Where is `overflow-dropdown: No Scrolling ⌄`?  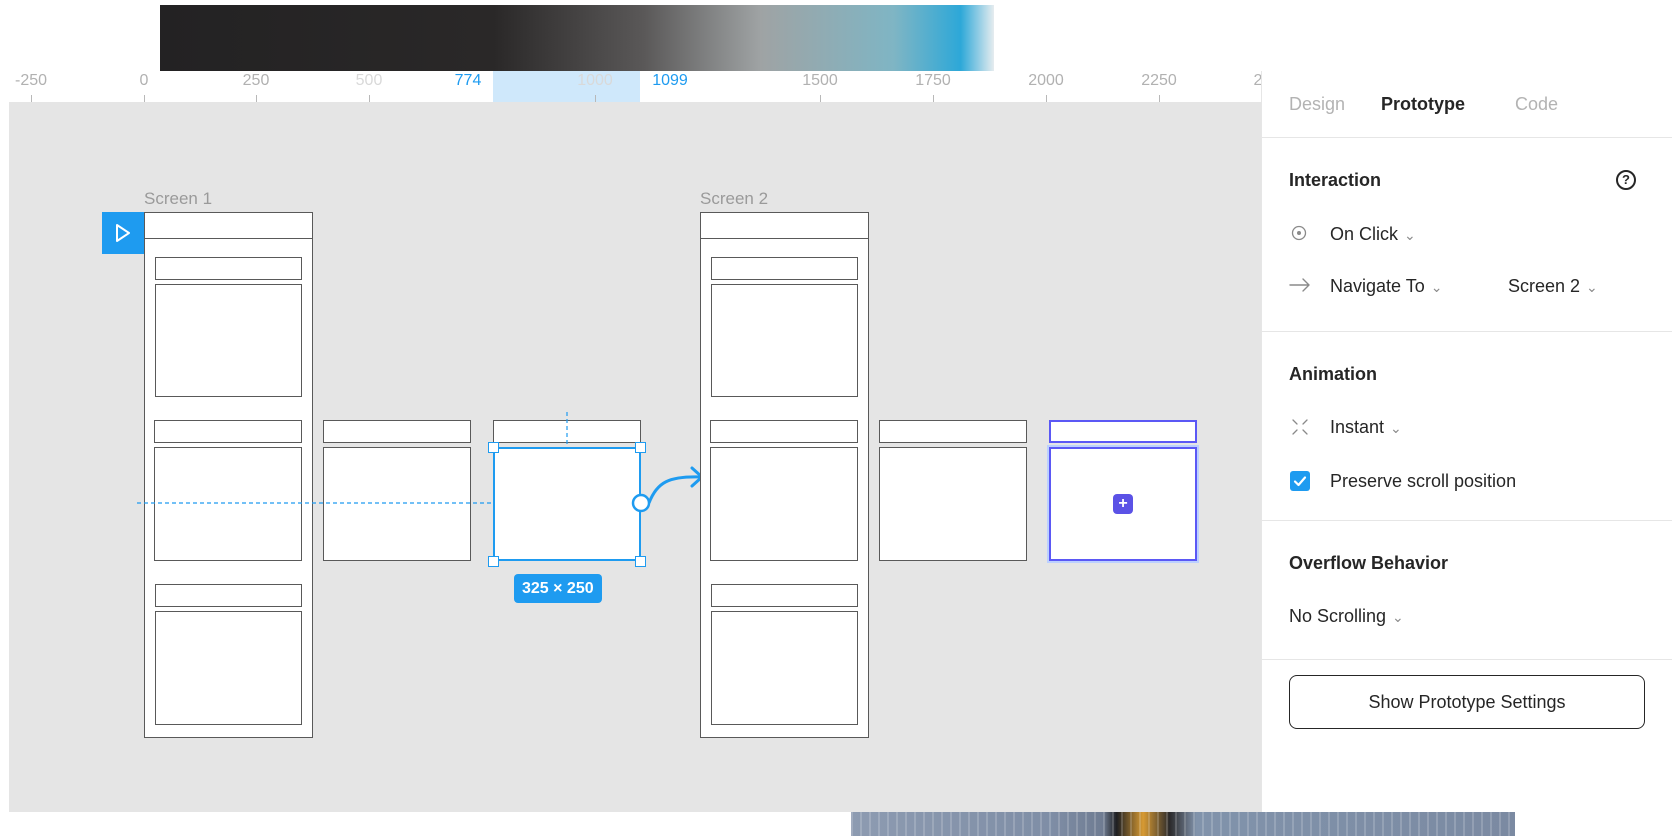 overflow-dropdown: No Scrolling ⌄ is located at coordinates (1346, 616).